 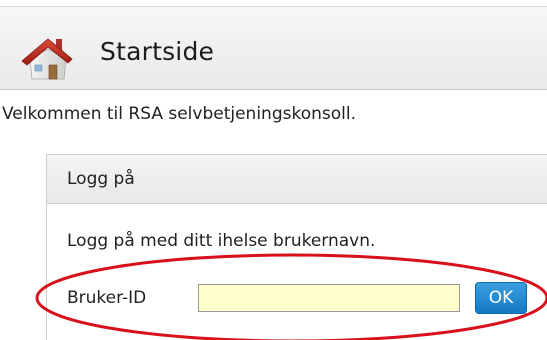 I want to click on login-instruction: Logg på med ditt ihelse brukernavn., so click(x=221, y=241).